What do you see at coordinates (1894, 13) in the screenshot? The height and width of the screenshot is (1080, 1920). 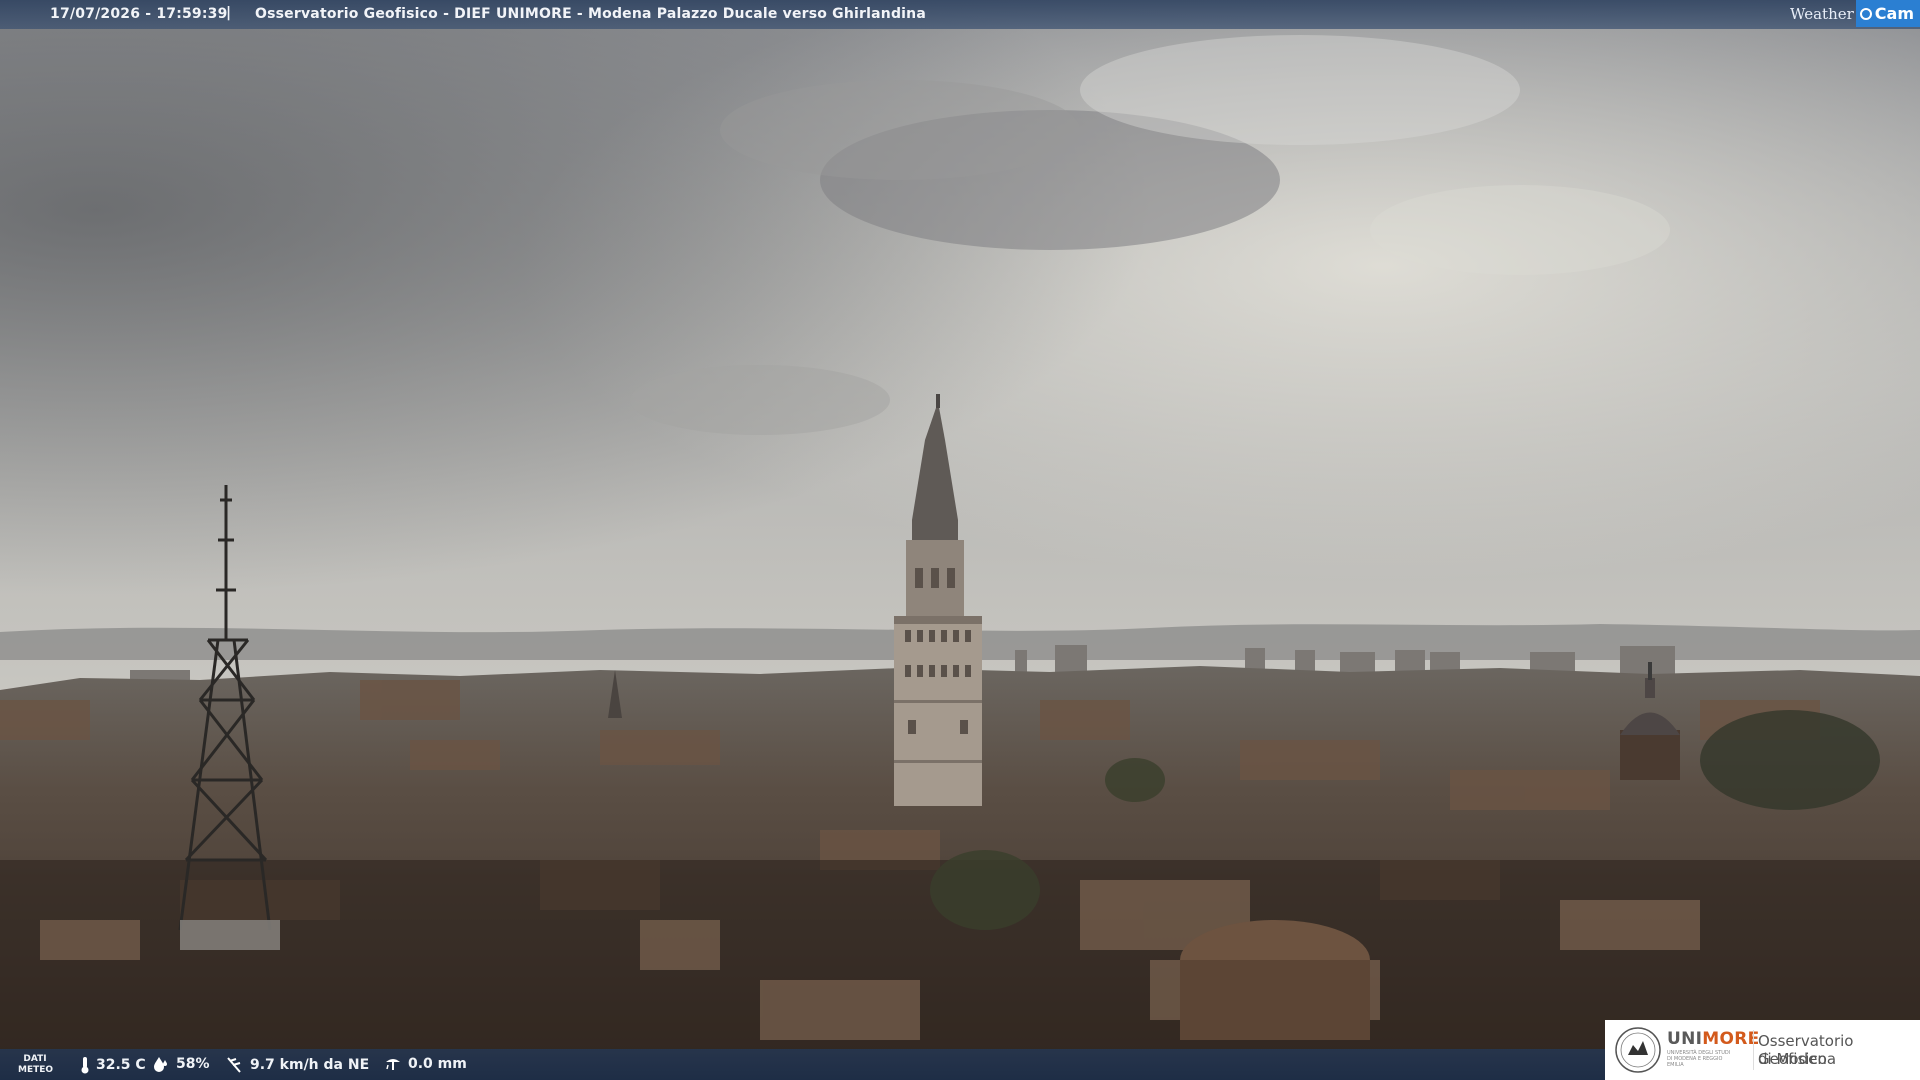 I see `brand-cam-text: Cam` at bounding box center [1894, 13].